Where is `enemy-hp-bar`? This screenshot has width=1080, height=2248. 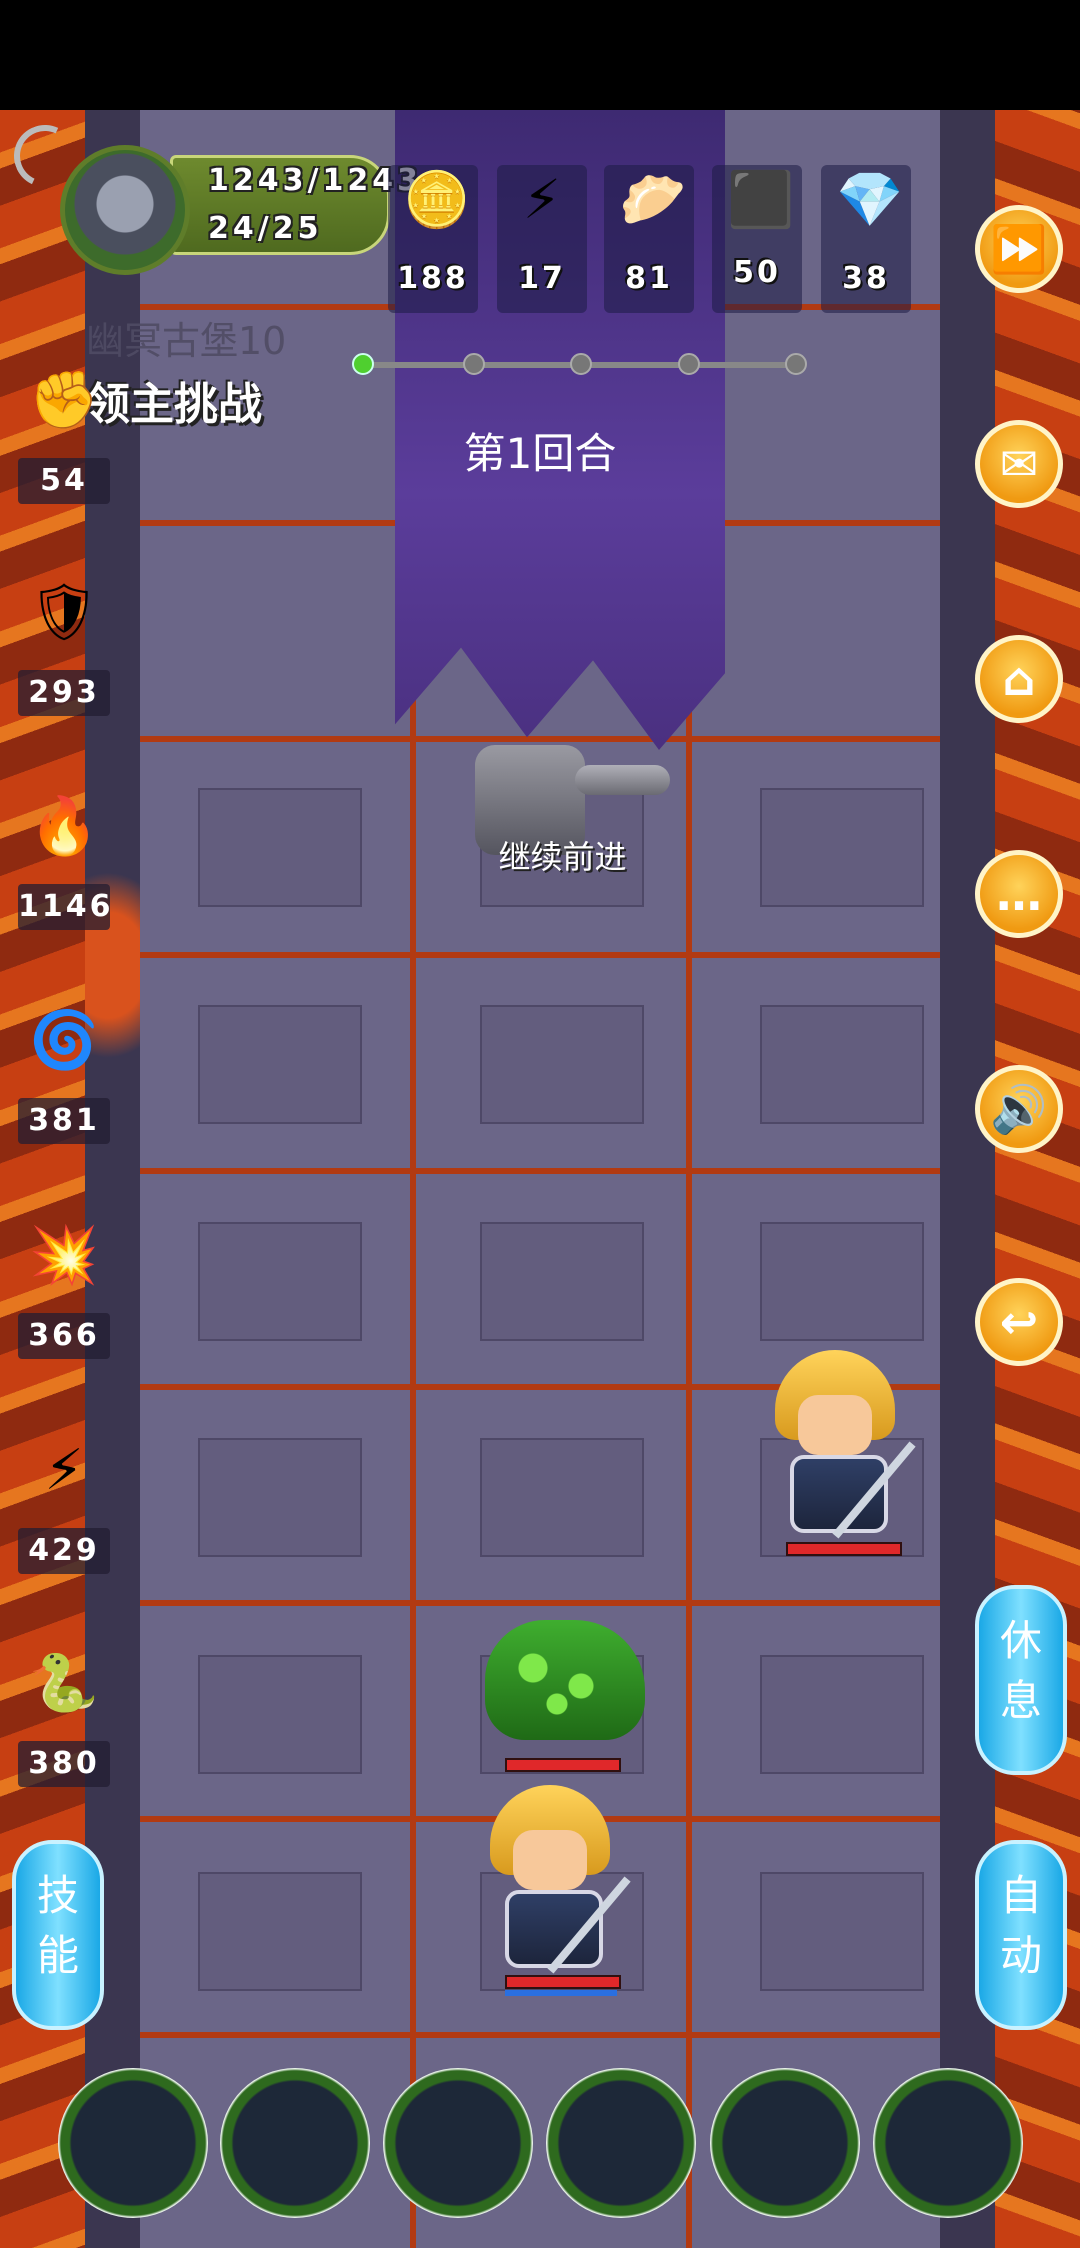 enemy-hp-bar is located at coordinates (563, 1765).